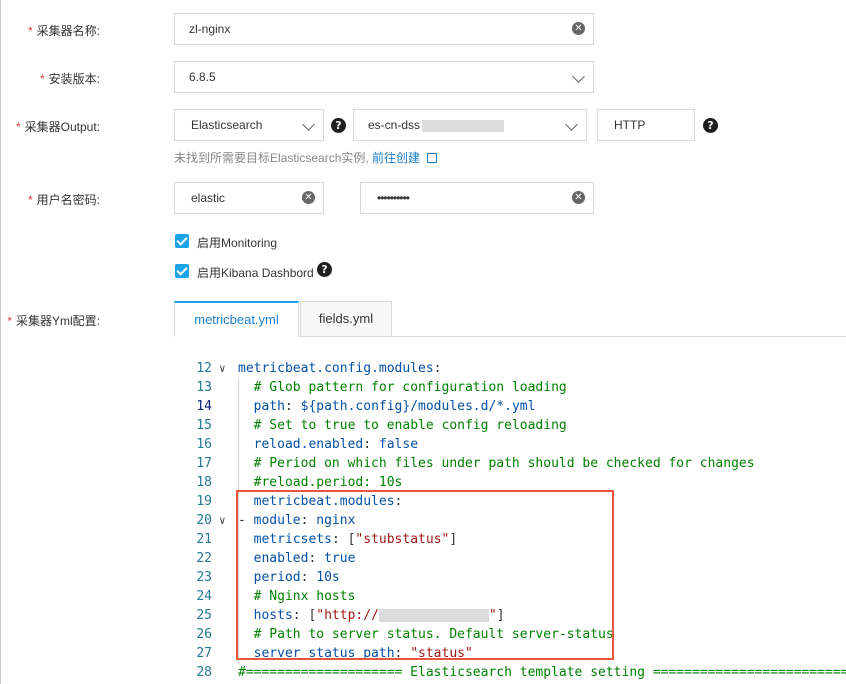 This screenshot has height=684, width=846. I want to click on output-instance-select: es-cn-dss, so click(470, 125).